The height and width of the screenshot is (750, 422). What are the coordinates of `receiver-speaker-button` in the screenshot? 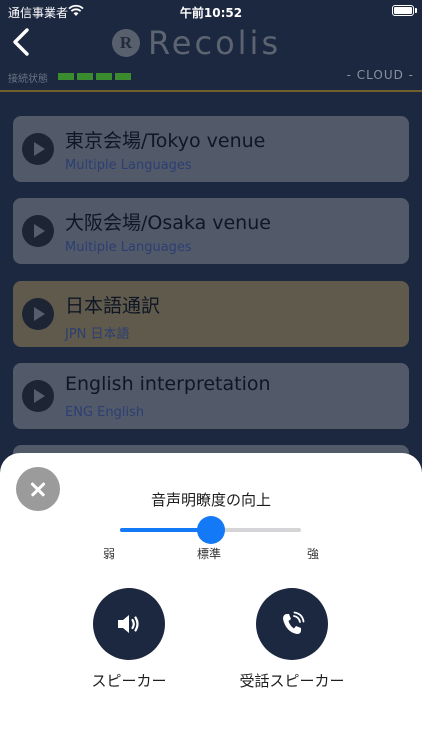 It's located at (292, 624).